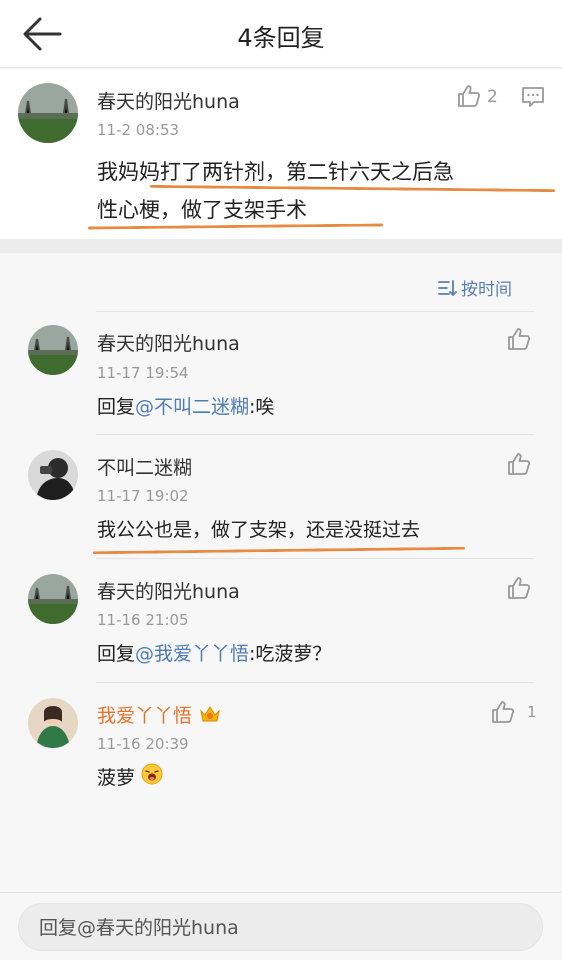 Image resolution: width=562 pixels, height=960 pixels. What do you see at coordinates (152, 779) in the screenshot?
I see `cheer-face-emoji-icon` at bounding box center [152, 779].